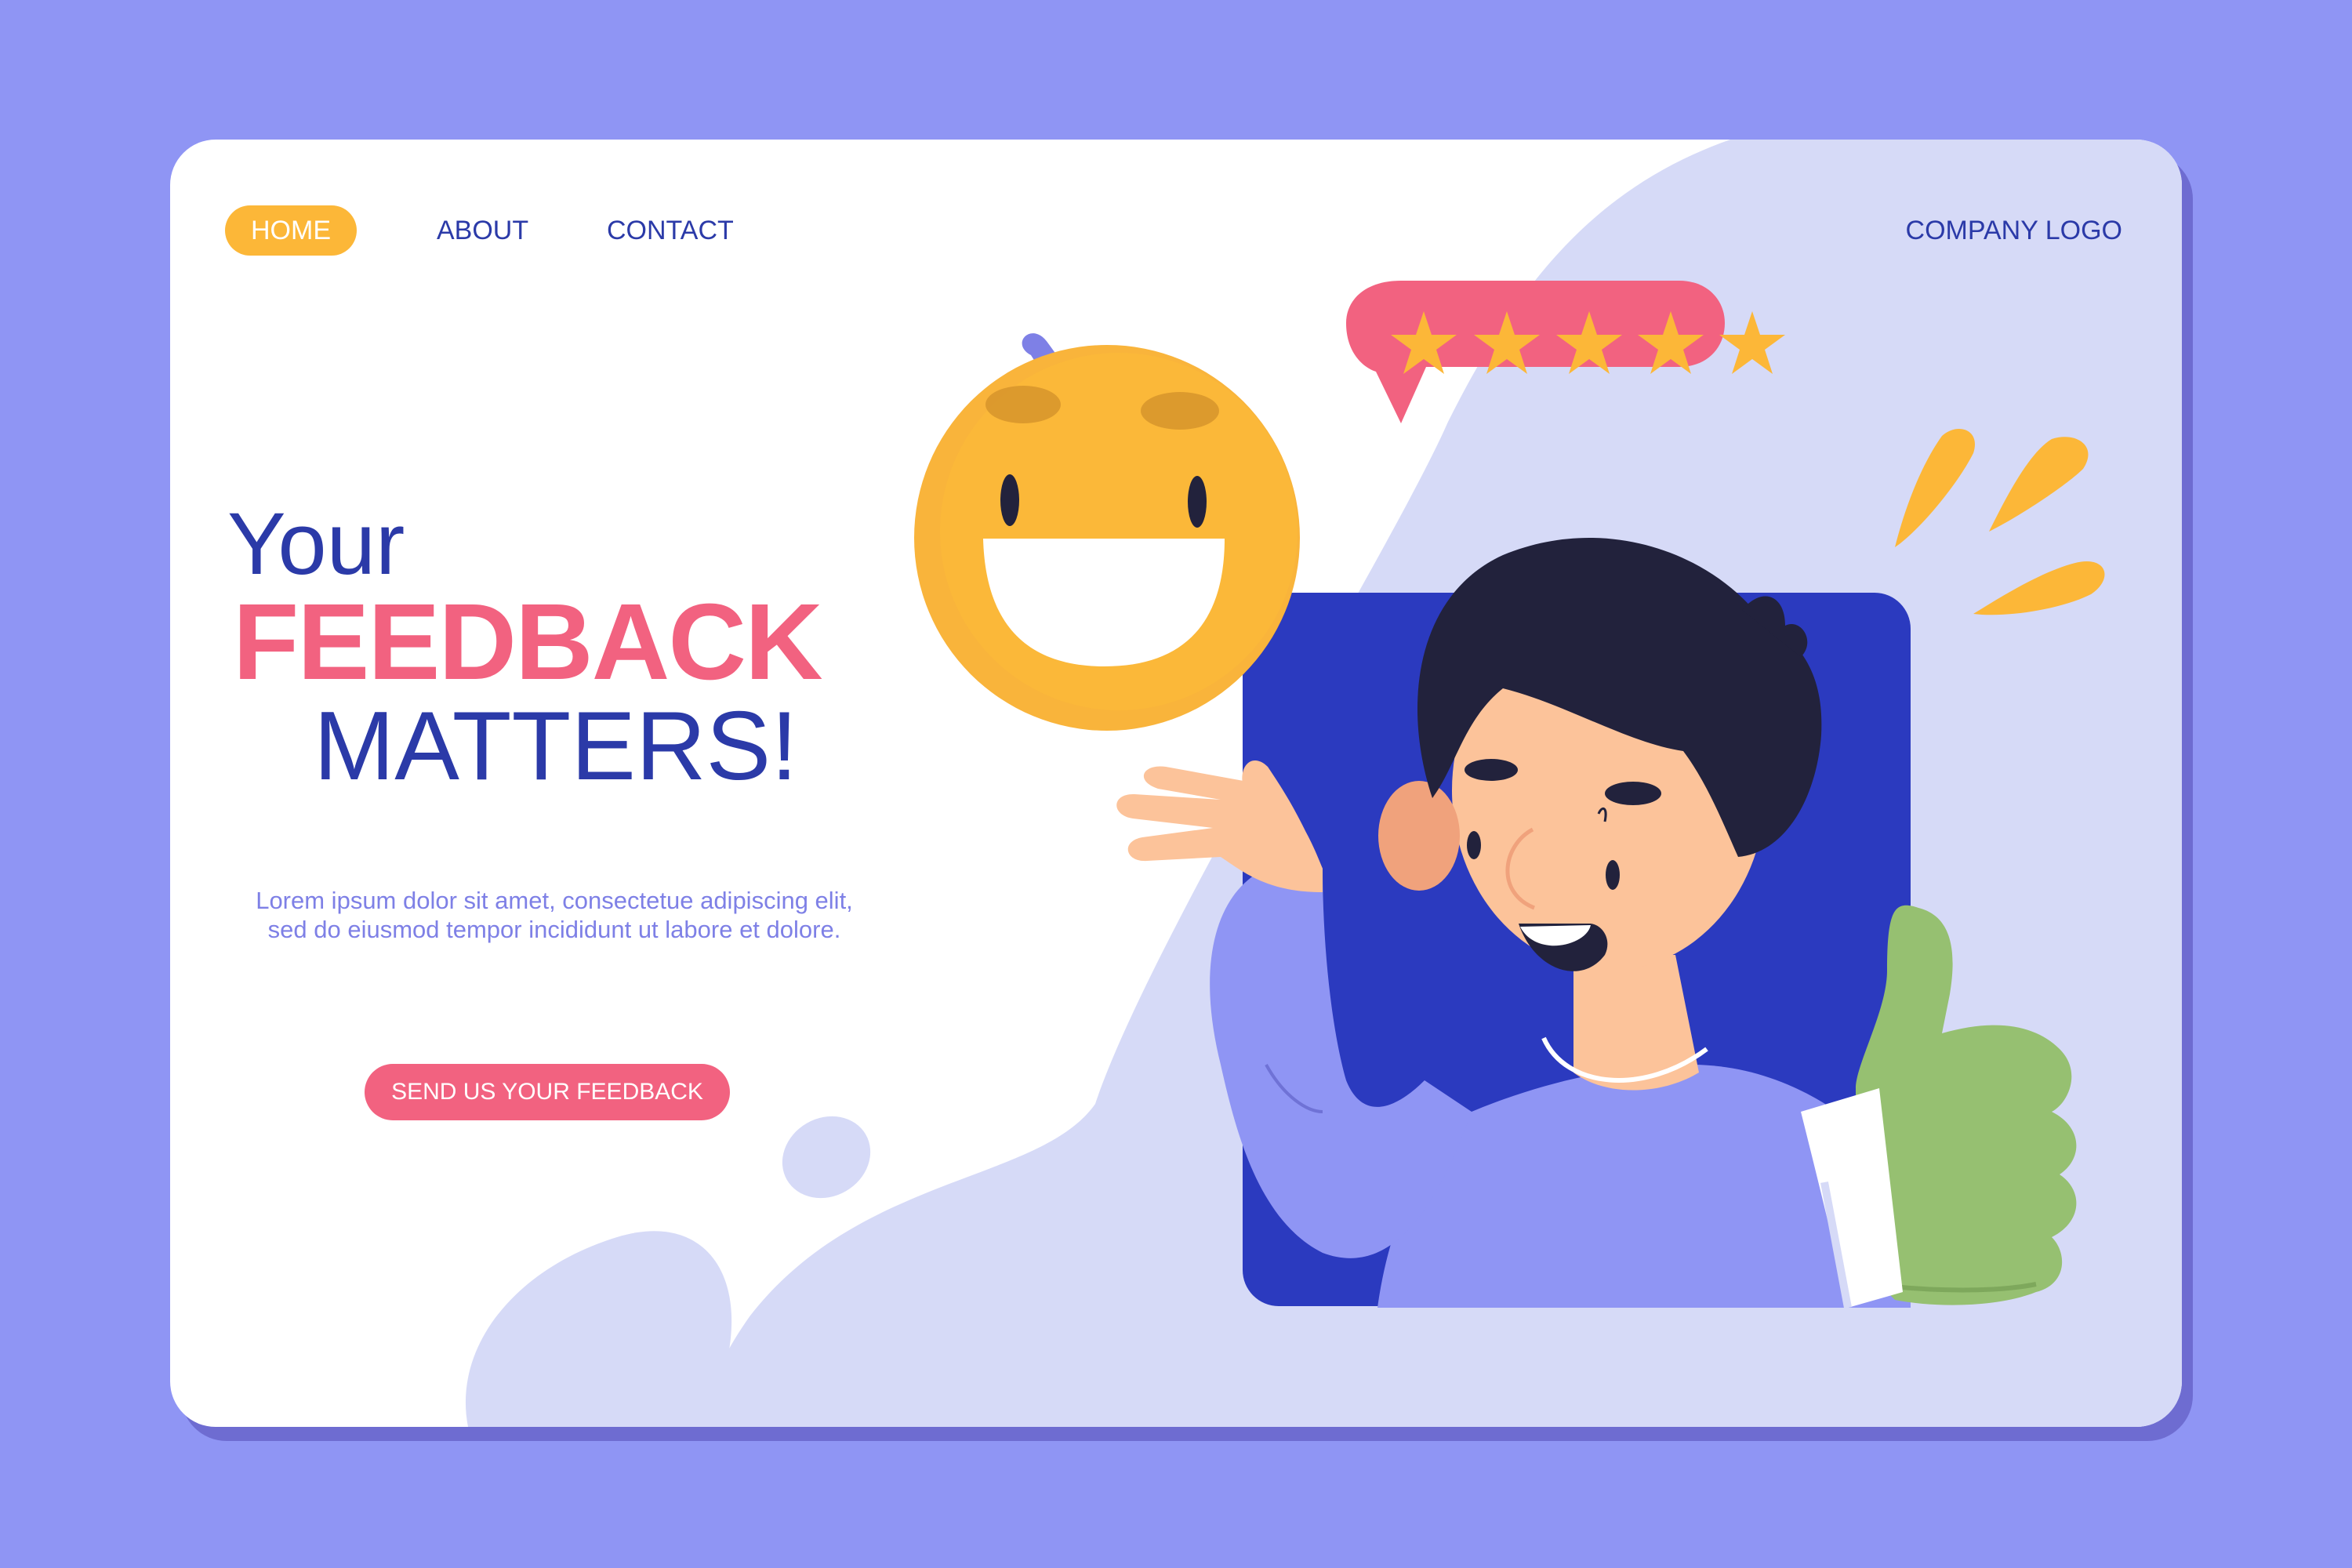 This screenshot has height=1568, width=2352. I want to click on hero-title-line-1: Your, so click(316, 544).